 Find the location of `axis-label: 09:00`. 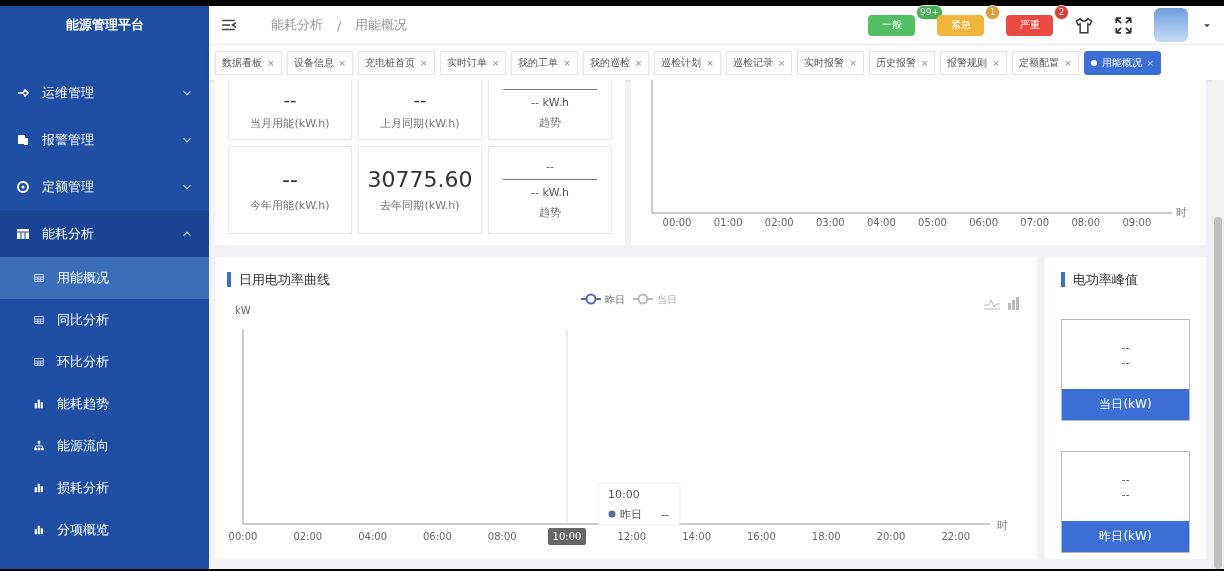

axis-label: 09:00 is located at coordinates (1137, 222).